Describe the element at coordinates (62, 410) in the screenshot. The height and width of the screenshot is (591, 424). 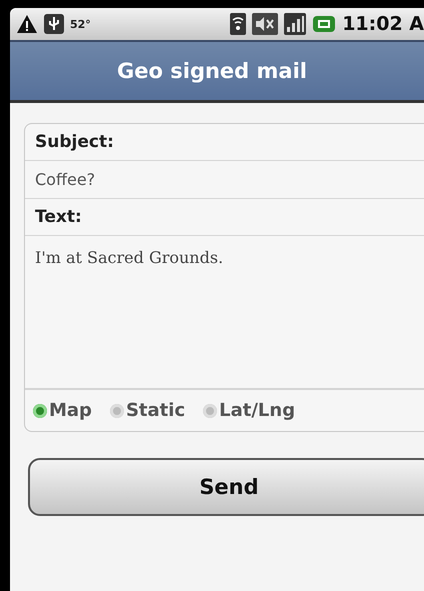
I see `location-radio: Map` at that location.